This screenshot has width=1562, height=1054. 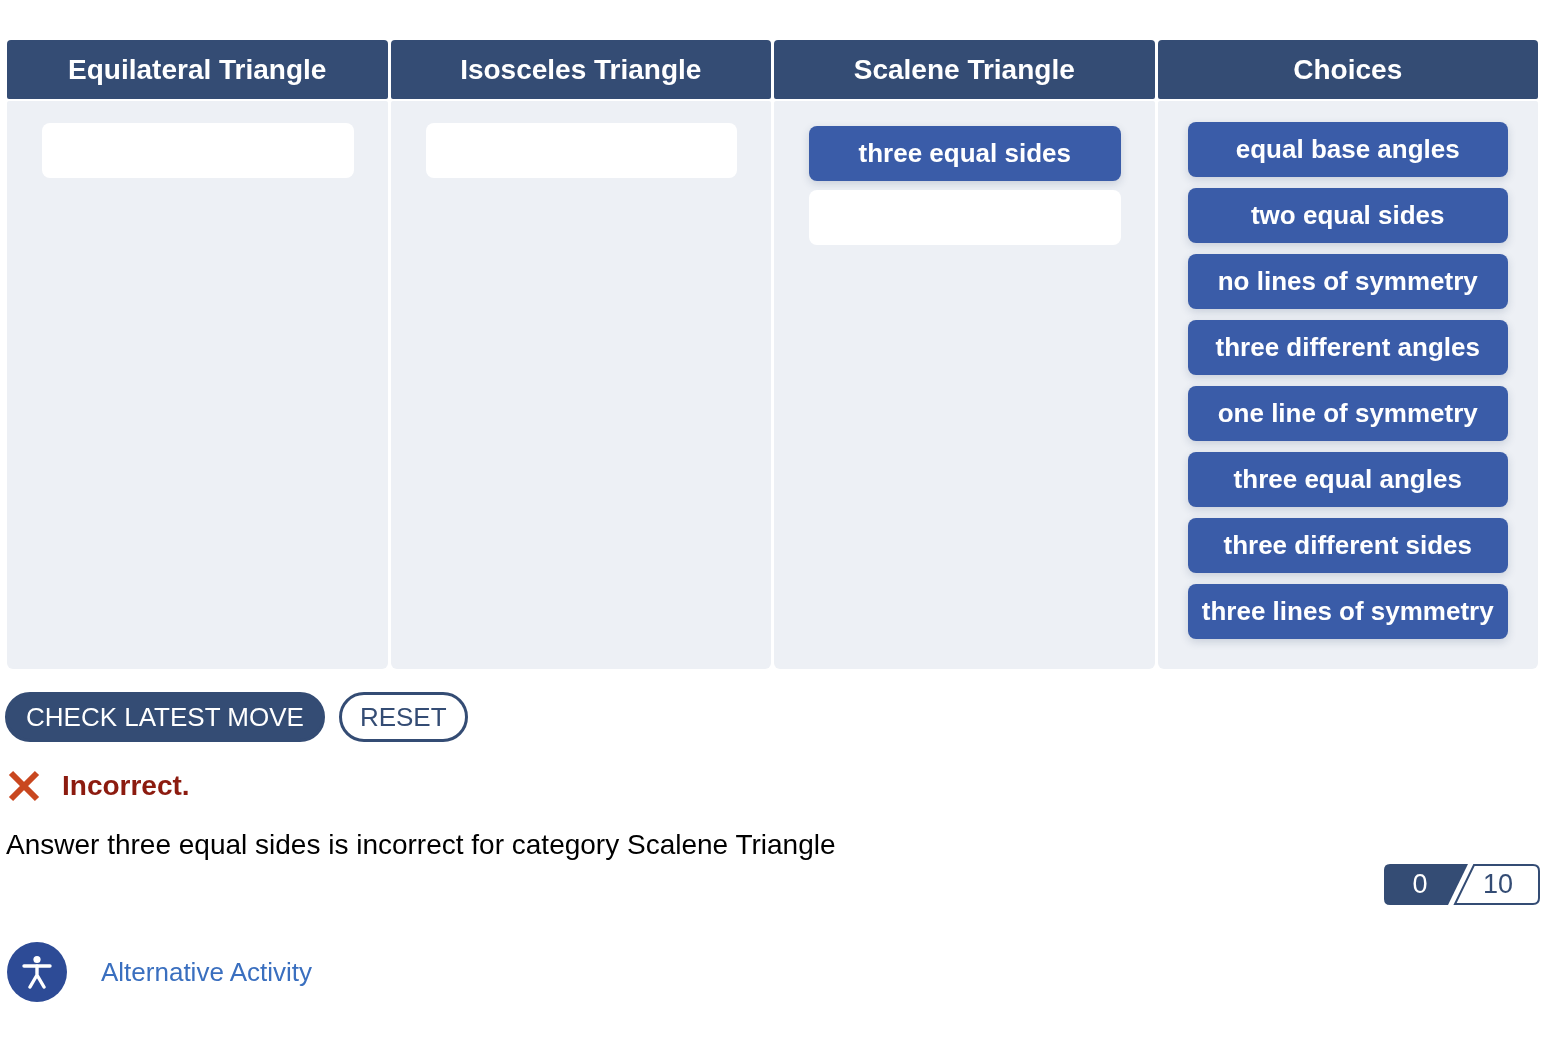 I want to click on feedback-message: Answer three equal sides is incorrect for category Scalene Triangle, so click(x=421, y=845).